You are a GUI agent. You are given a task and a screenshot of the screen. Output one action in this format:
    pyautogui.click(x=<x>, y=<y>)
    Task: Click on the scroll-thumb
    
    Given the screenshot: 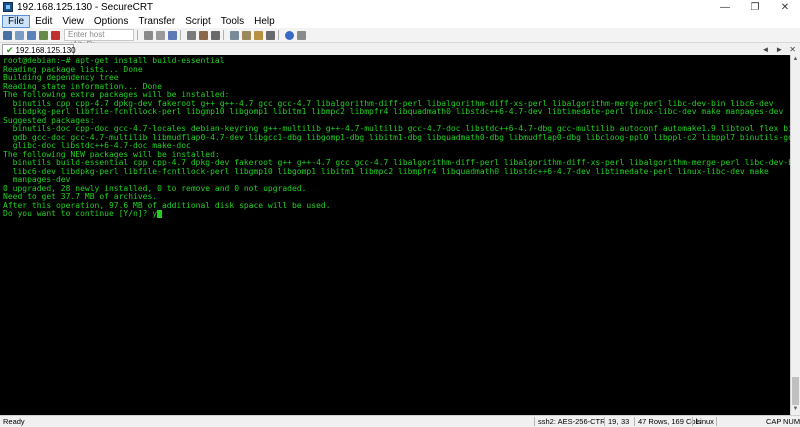 What is the action you would take?
    pyautogui.click(x=795, y=391)
    